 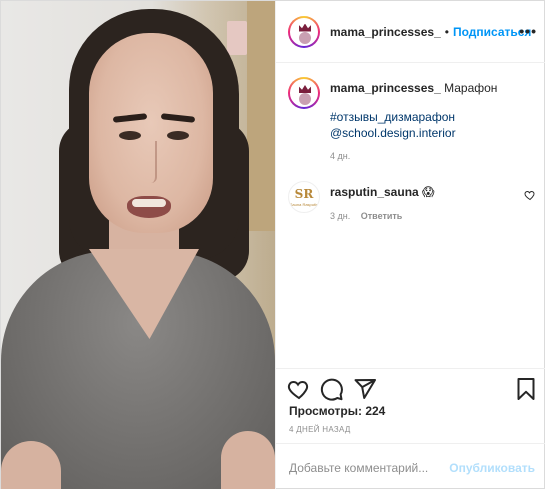 What do you see at coordinates (393, 117) in the screenshot?
I see `hashtag-link: #отзывы_дизмарафон` at bounding box center [393, 117].